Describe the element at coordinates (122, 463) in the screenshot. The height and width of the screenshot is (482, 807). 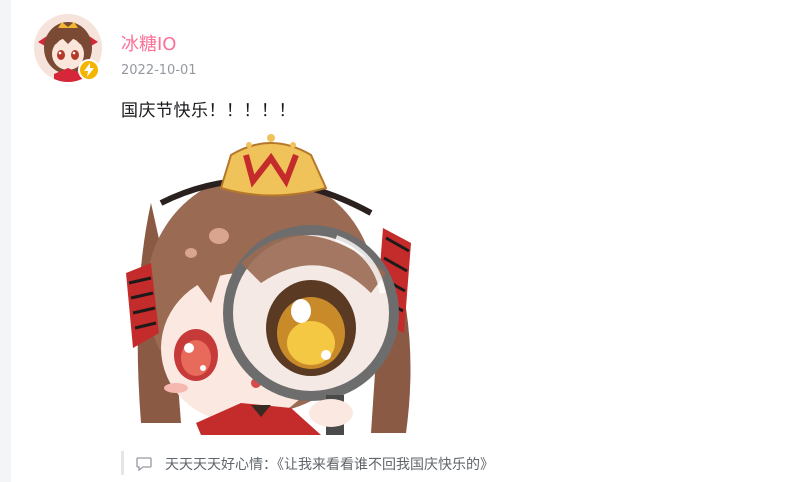
I see `comment-quote-bar` at that location.